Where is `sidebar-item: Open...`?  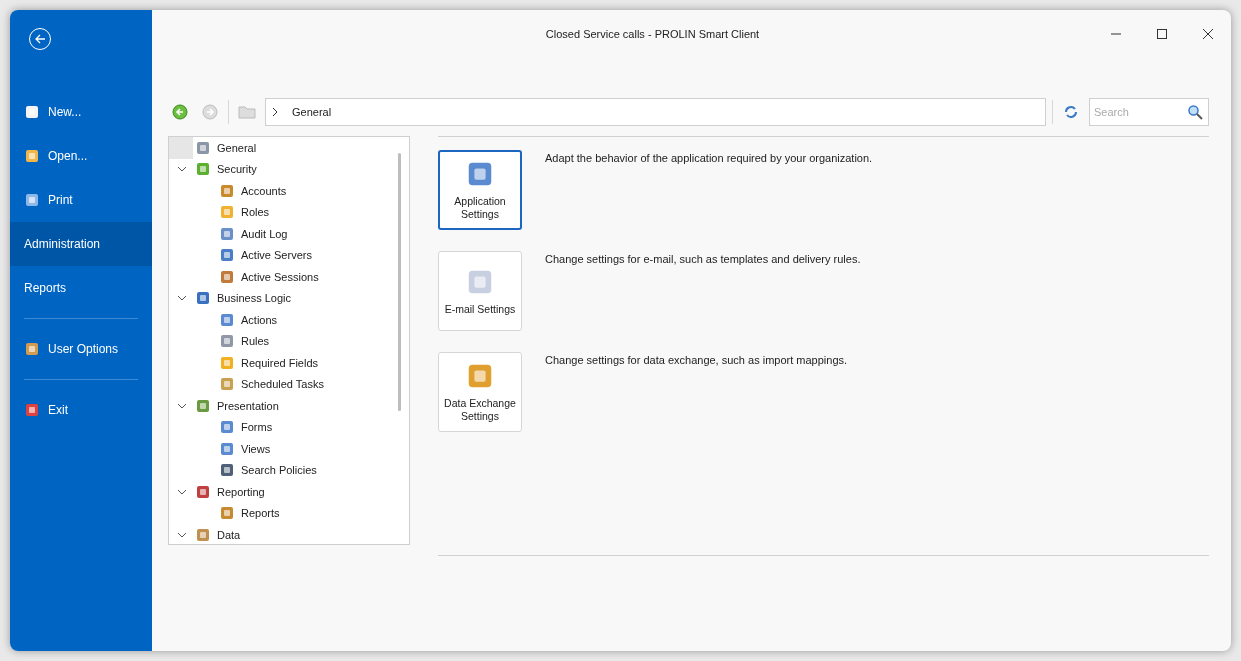 sidebar-item: Open... is located at coordinates (81, 156).